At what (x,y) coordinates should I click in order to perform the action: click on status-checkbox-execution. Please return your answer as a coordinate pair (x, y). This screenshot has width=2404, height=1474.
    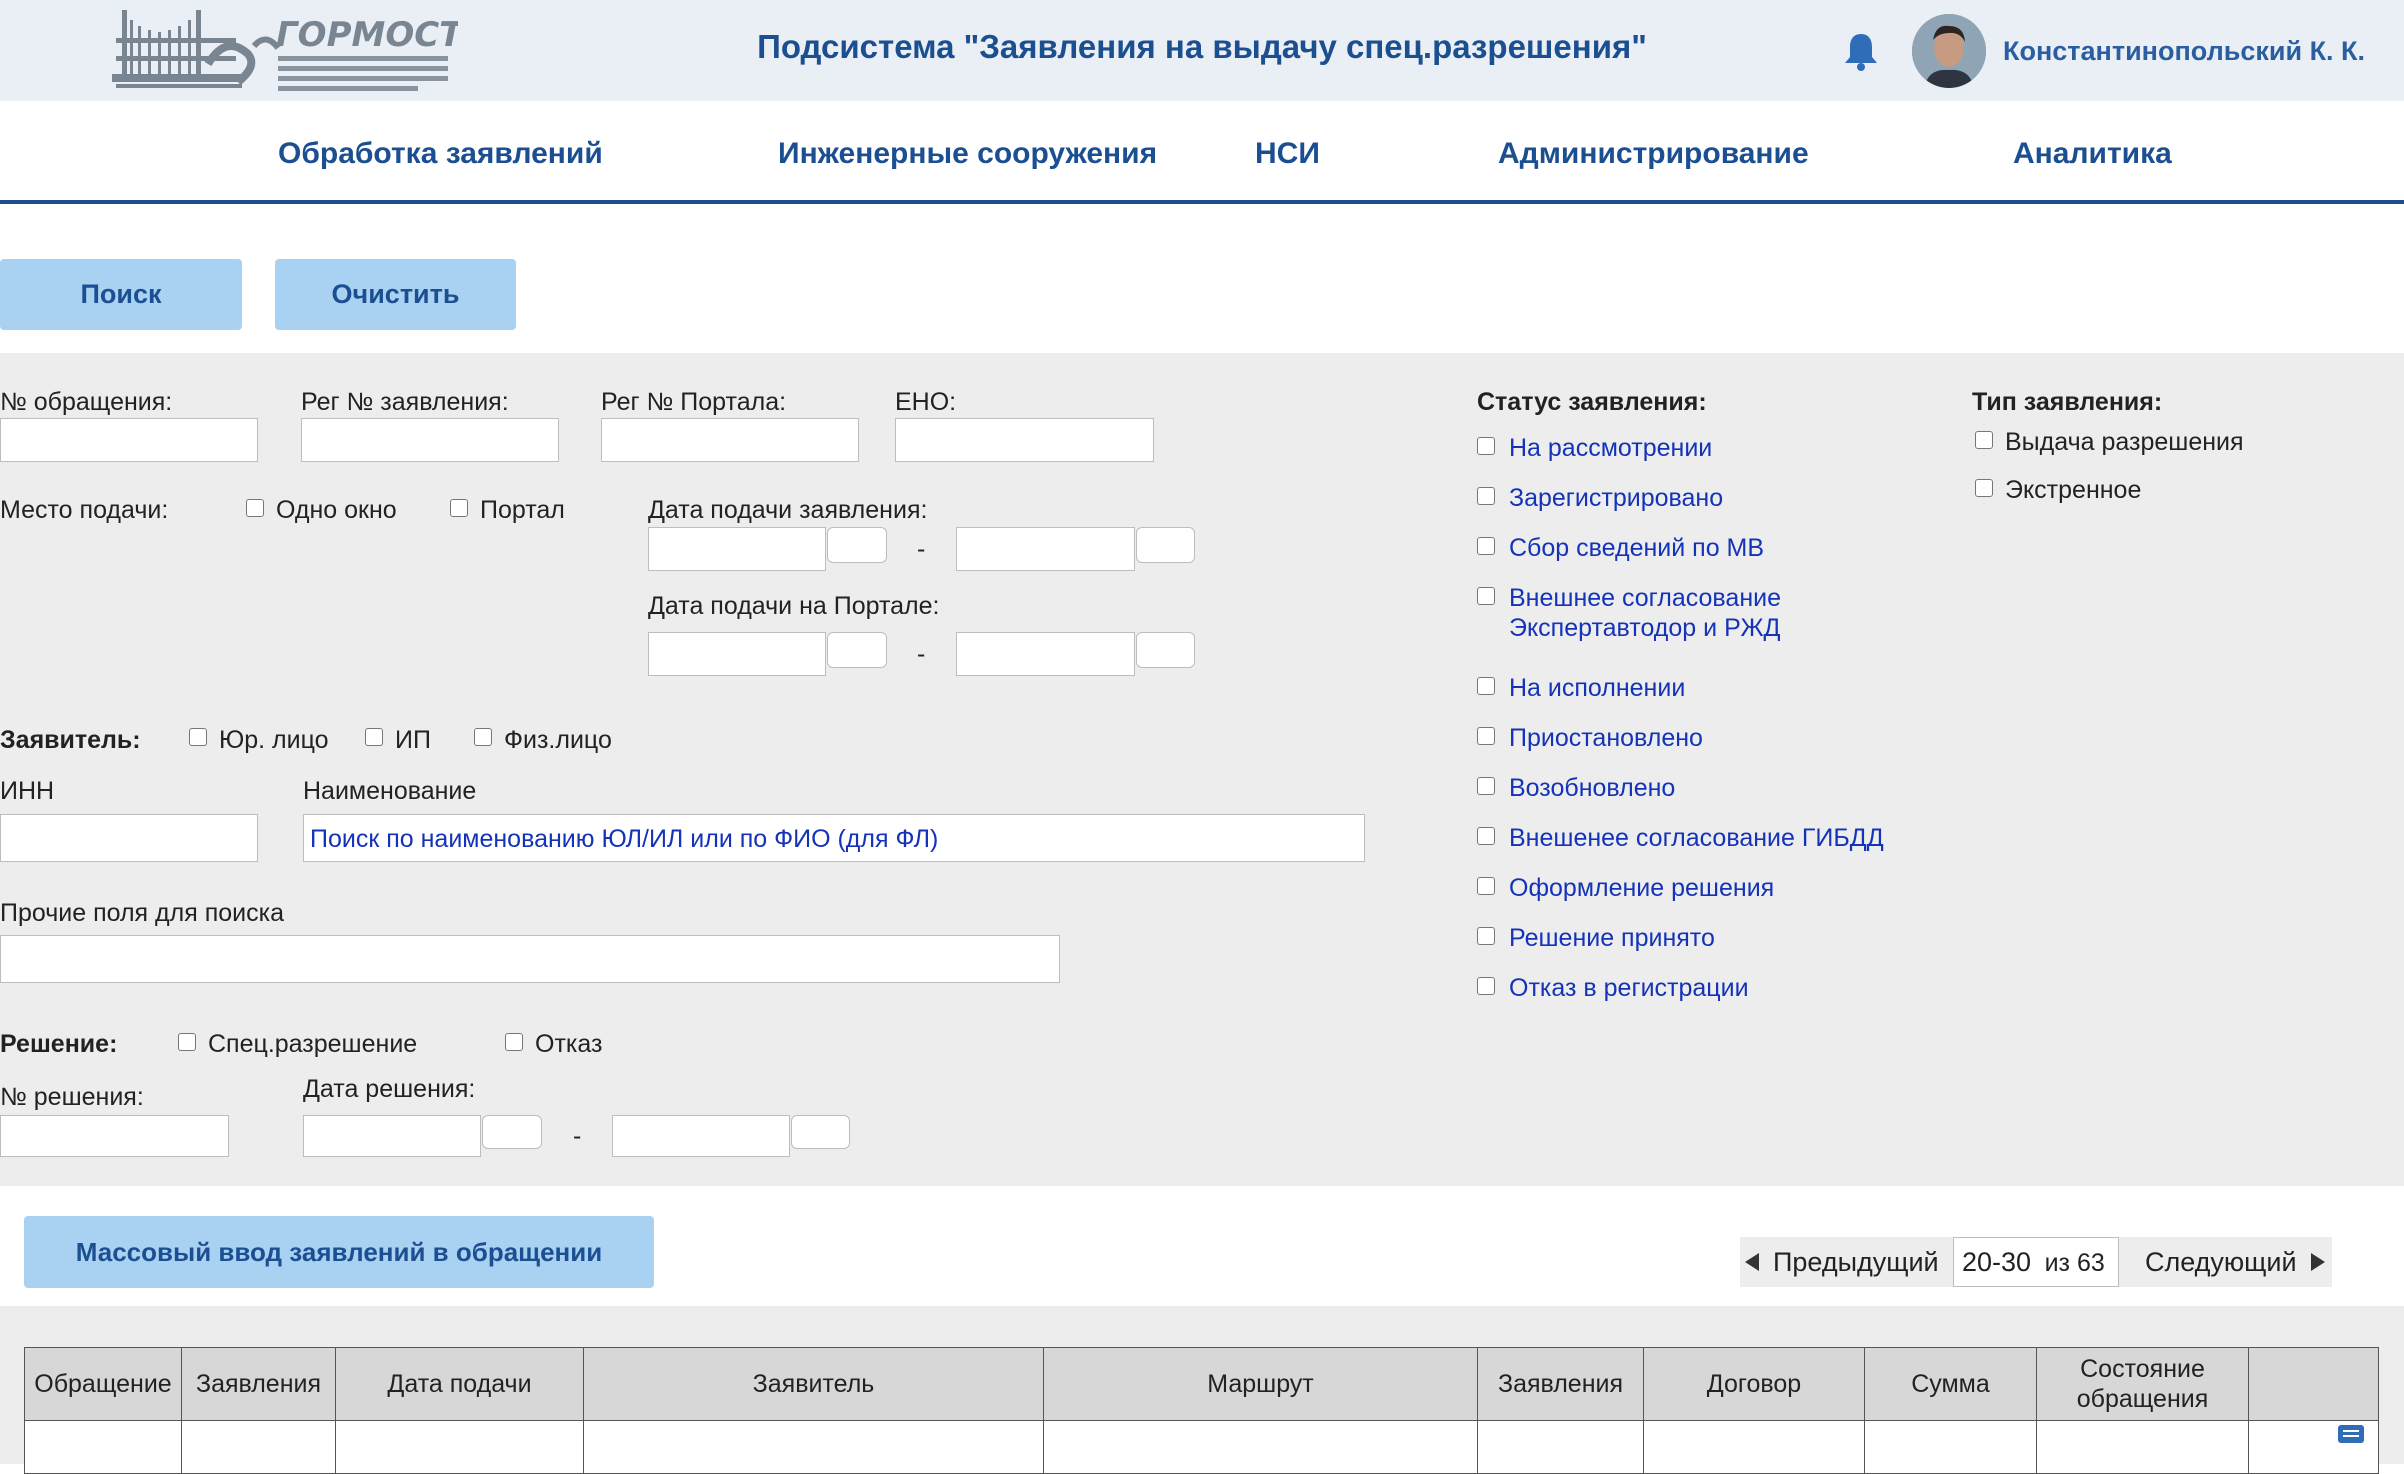
    Looking at the image, I should click on (1486, 686).